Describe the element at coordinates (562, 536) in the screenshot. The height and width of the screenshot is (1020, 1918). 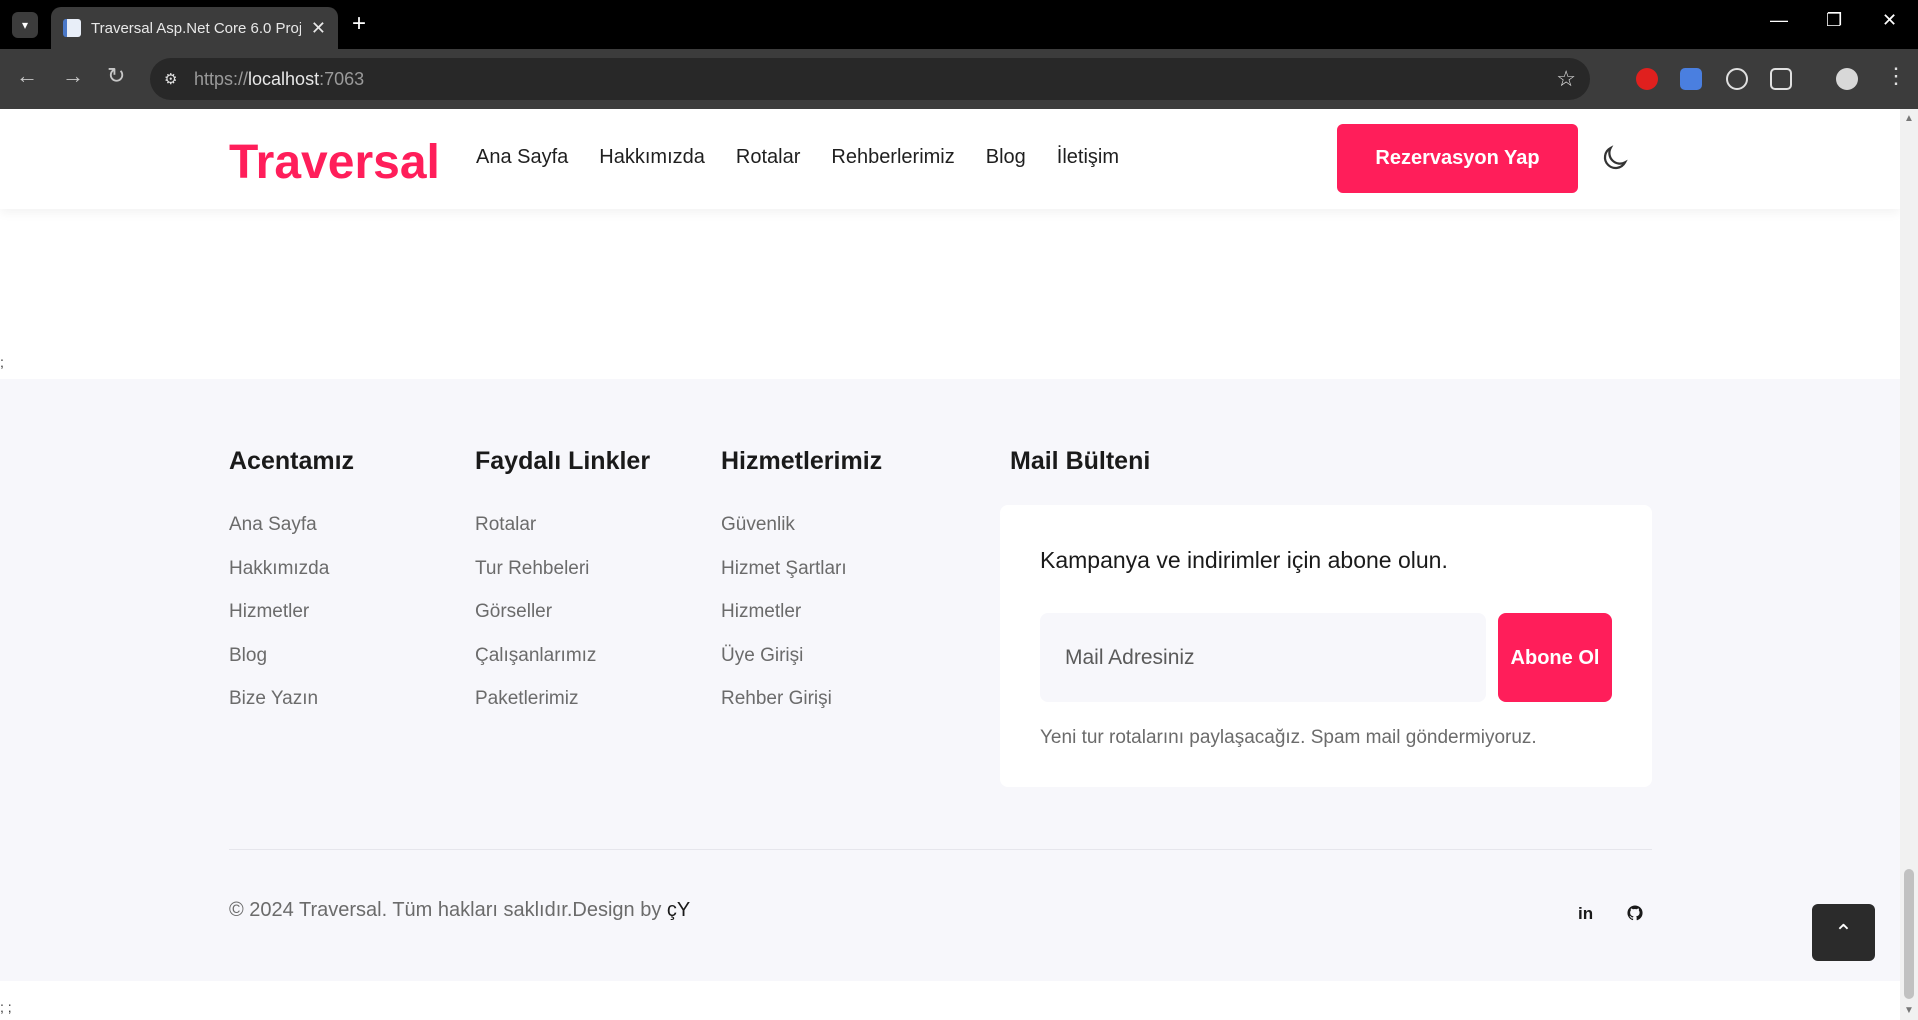
I see `footer-link: Rotalar` at that location.